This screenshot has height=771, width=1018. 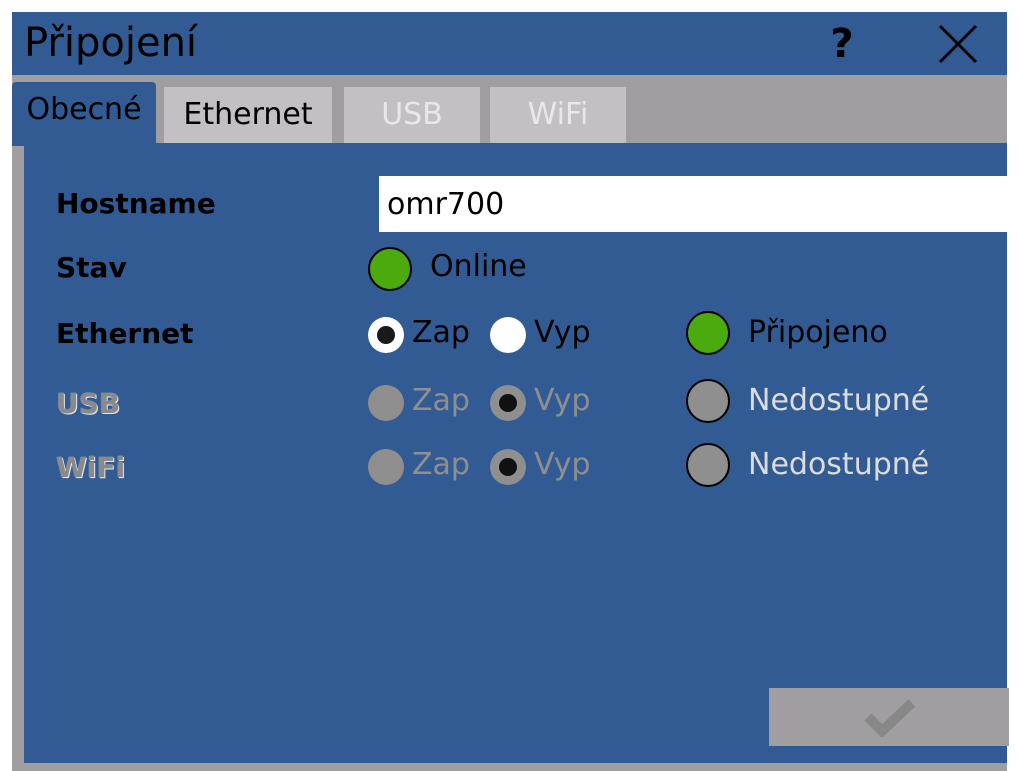 What do you see at coordinates (708, 333) in the screenshot?
I see `ethernet-state-led-icon` at bounding box center [708, 333].